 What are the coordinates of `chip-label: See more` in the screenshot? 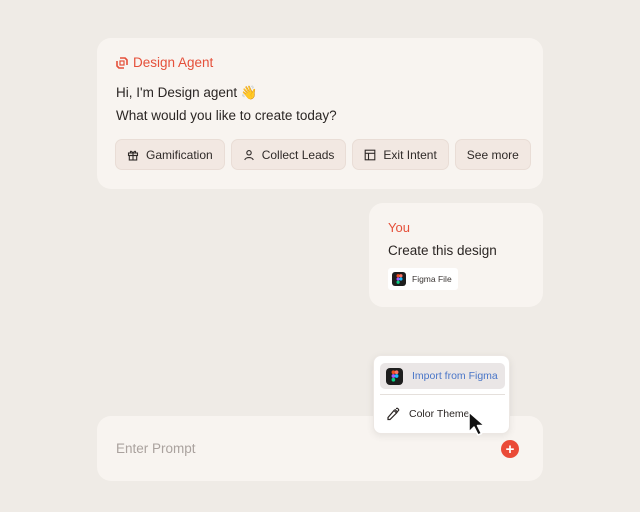 It's located at (492, 154).